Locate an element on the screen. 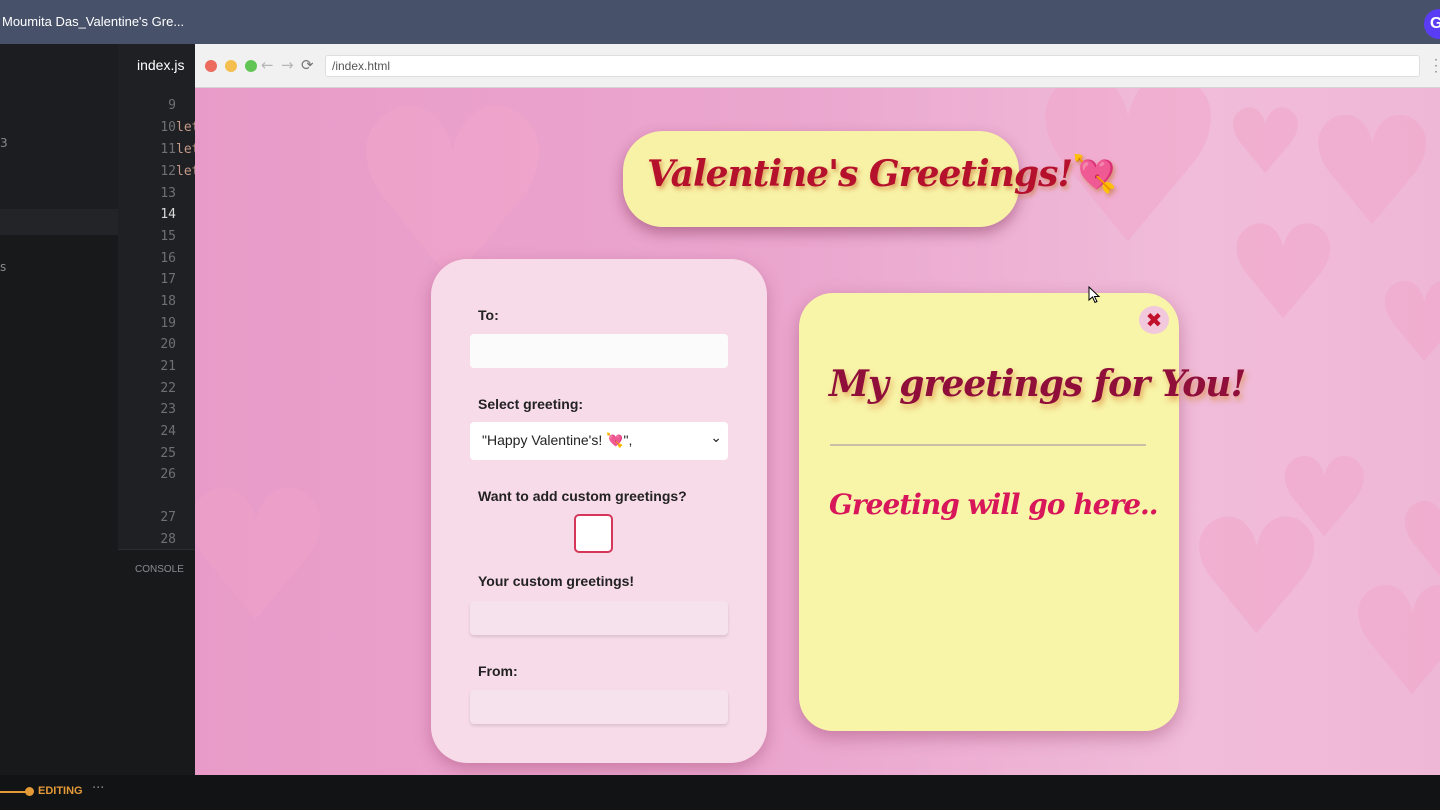 The image size is (1440, 810). avatar: G is located at coordinates (1432, 24).